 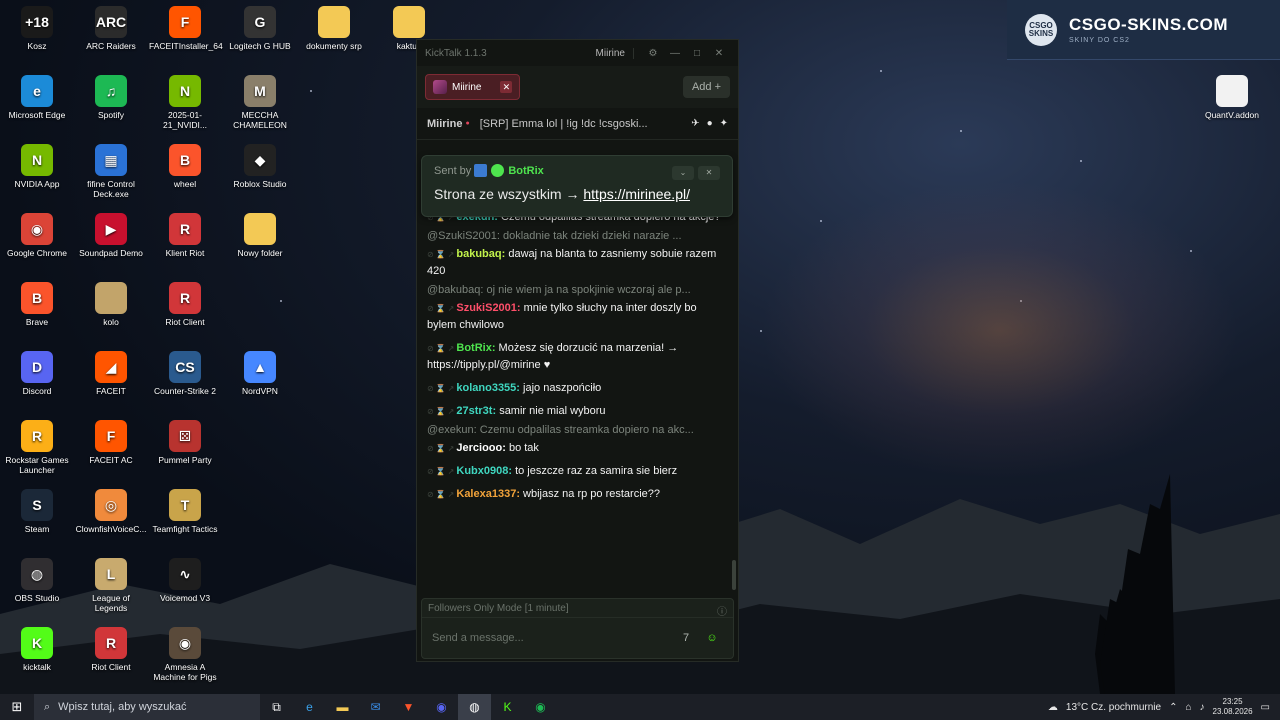 I want to click on chat-username: BotRix:, so click(x=475, y=348).